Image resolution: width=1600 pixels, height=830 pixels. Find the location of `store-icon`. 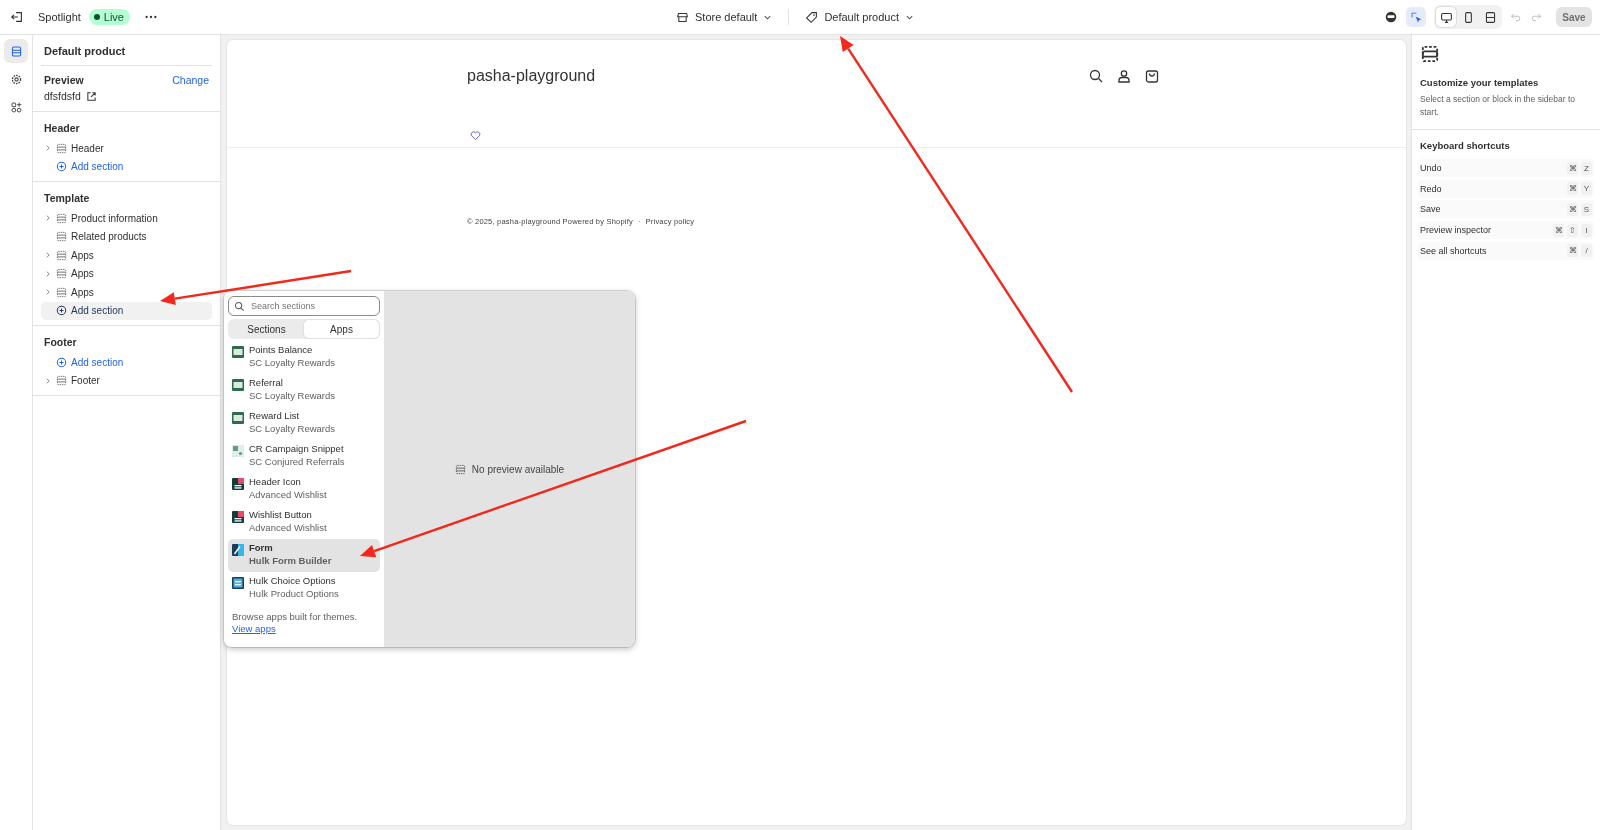

store-icon is located at coordinates (682, 17).